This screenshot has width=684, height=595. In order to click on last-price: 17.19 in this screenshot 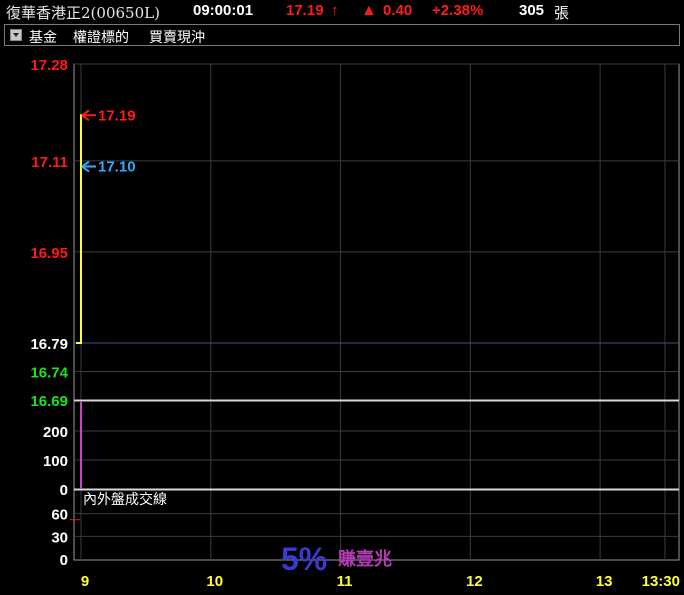, I will do `click(305, 10)`.